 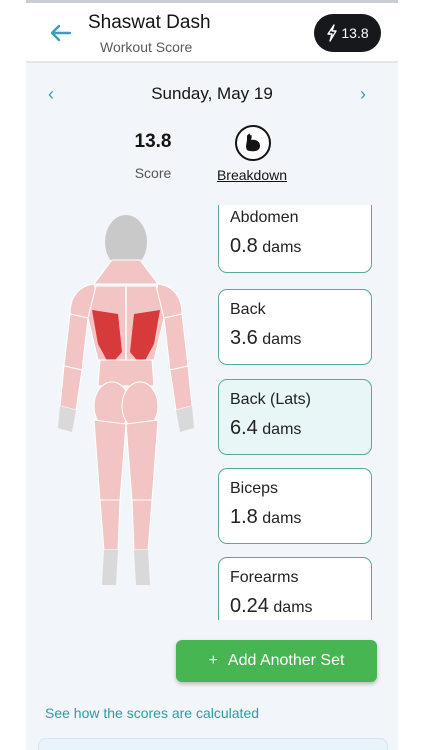 I want to click on arrow-left-icon, so click(x=61, y=33).